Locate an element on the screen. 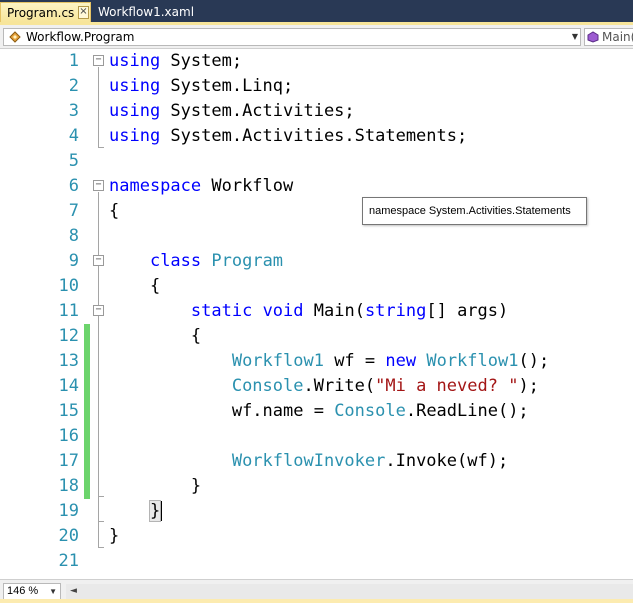 The width and height of the screenshot is (633, 603). code-line: 17 WorkflowInvoker.Invoke(wf); is located at coordinates (316, 461).